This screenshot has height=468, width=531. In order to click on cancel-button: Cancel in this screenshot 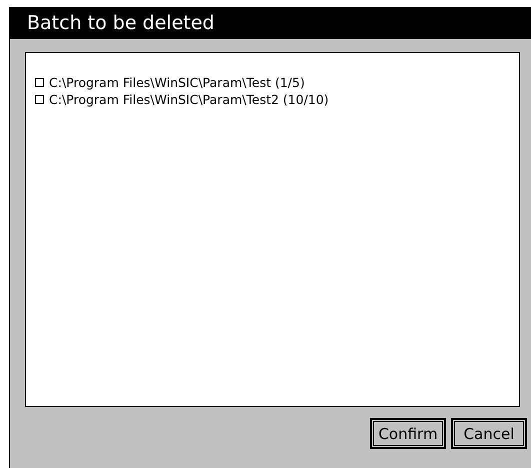, I will do `click(489, 433)`.